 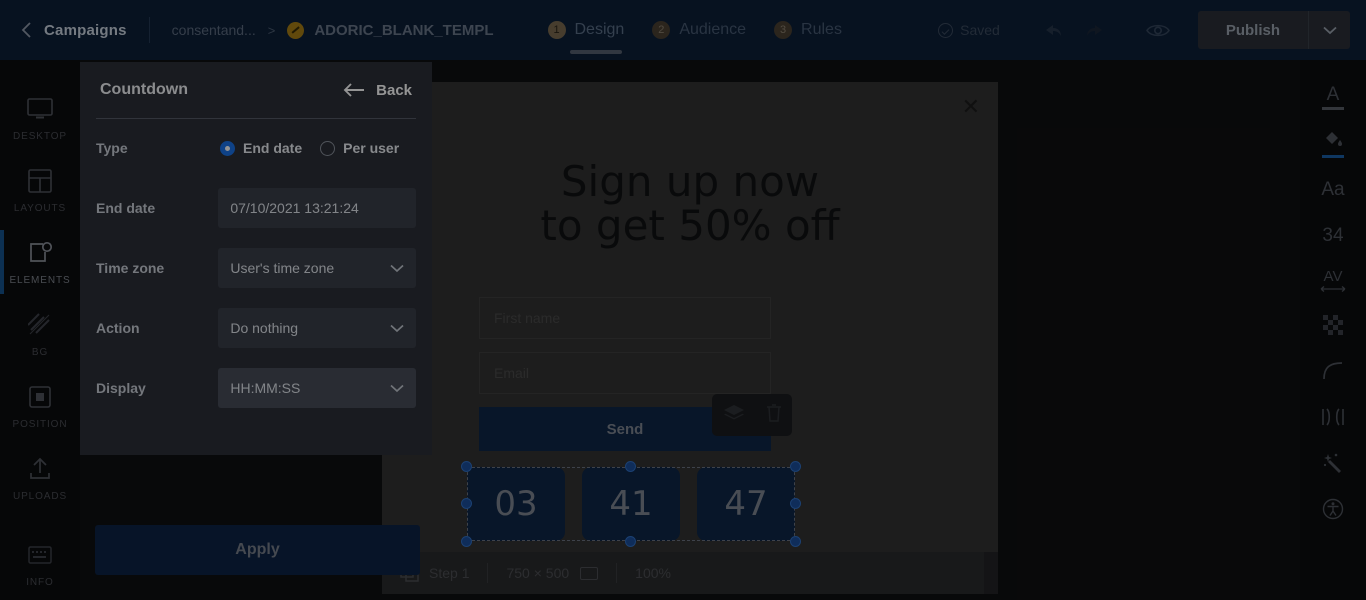 I want to click on resize-handle-bottom-right, so click(x=795, y=541).